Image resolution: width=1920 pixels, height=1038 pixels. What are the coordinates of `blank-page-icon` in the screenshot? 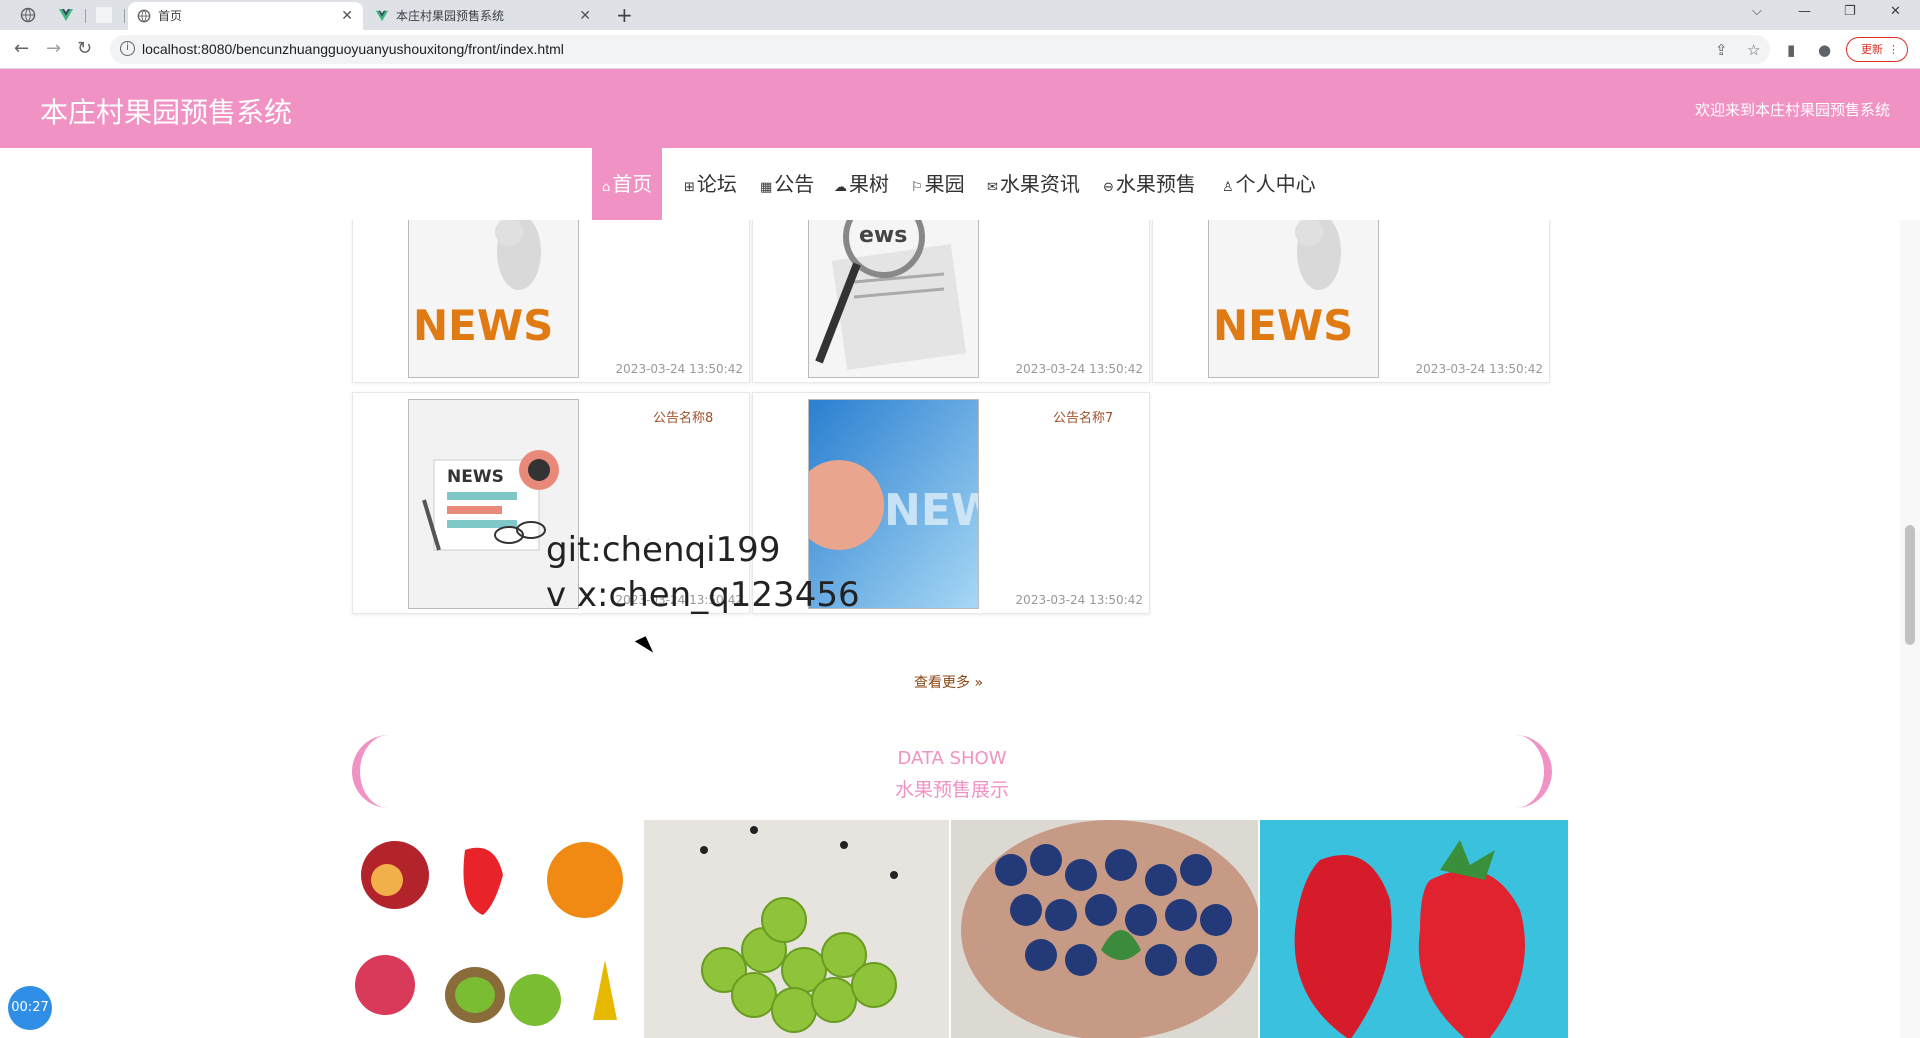 It's located at (104, 15).